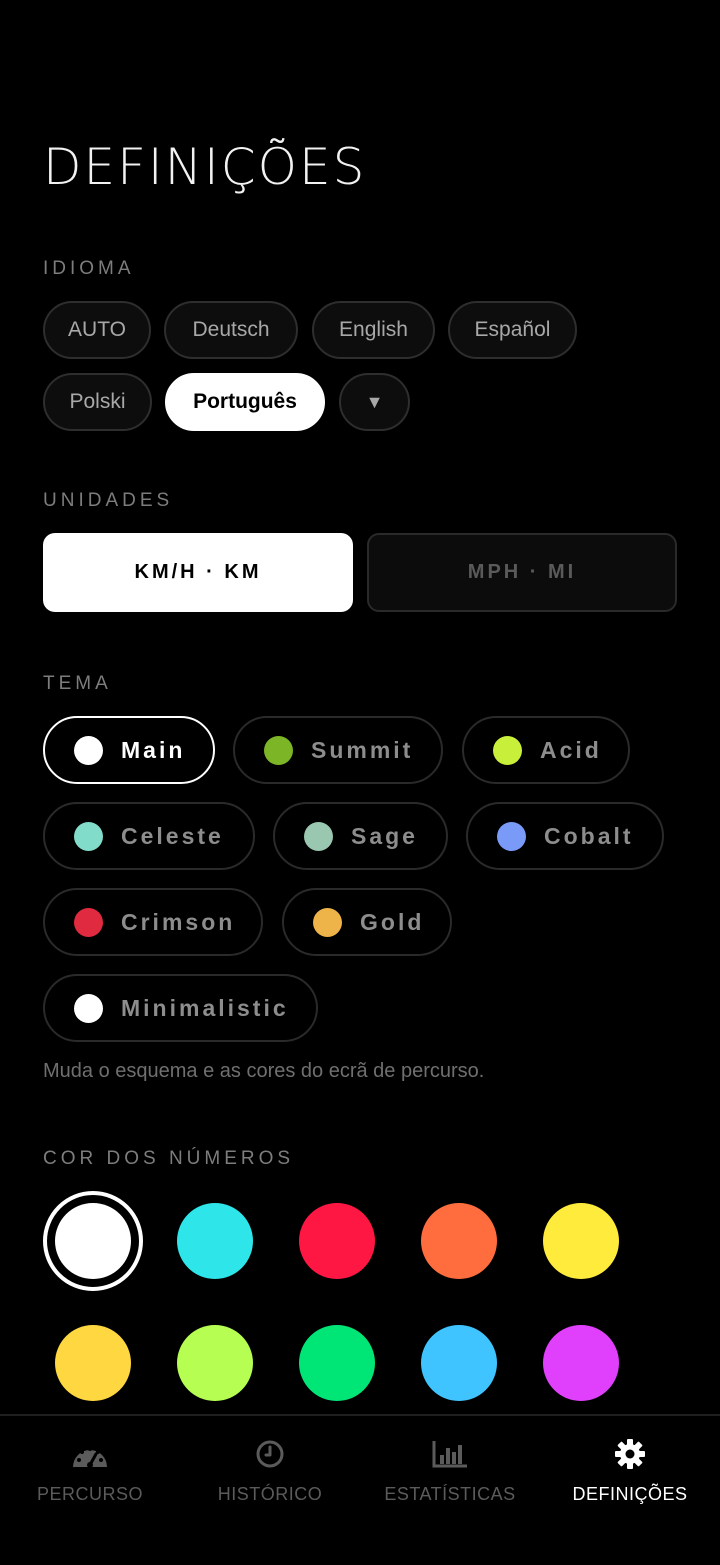  What do you see at coordinates (337, 1241) in the screenshot?
I see `number-color-swatch-red` at bounding box center [337, 1241].